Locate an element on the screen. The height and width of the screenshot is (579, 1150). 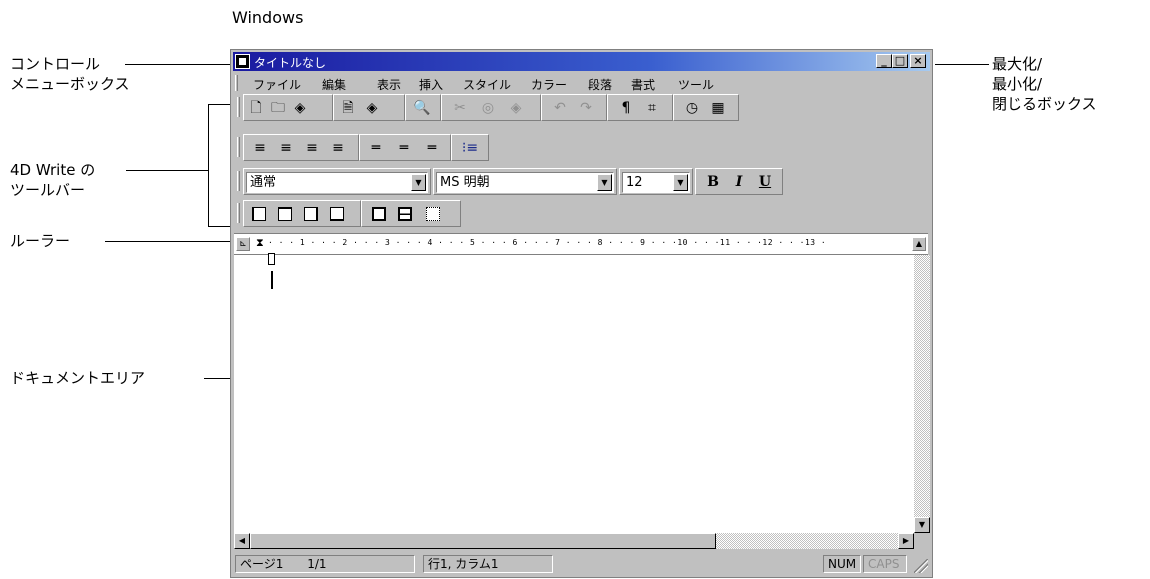
menu-edit: 編集 is located at coordinates (334, 84).